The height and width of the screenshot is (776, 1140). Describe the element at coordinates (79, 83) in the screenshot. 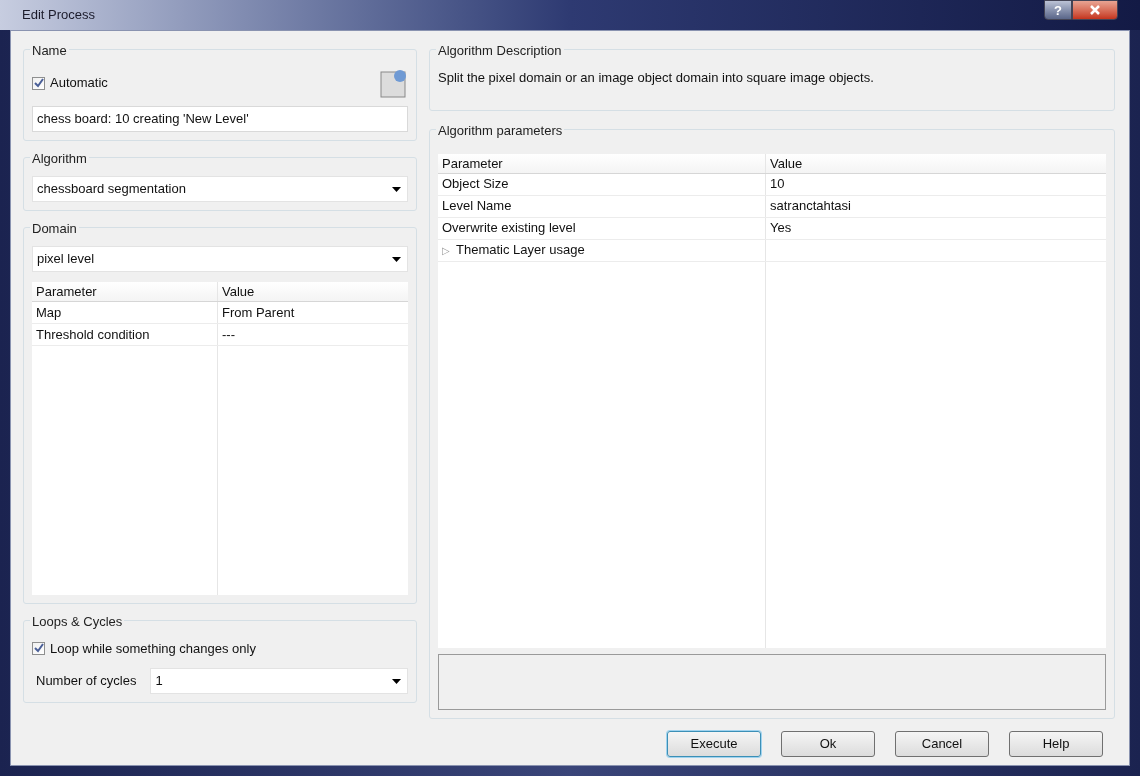

I see `checkbox-label: Automatic` at that location.